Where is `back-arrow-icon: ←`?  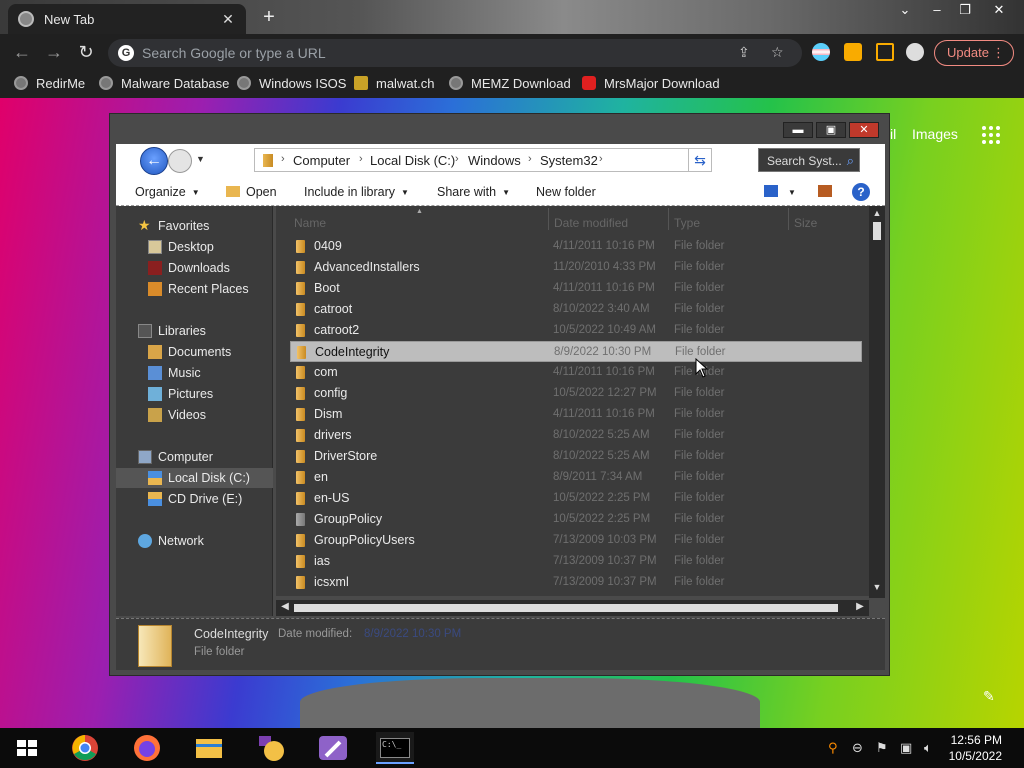 back-arrow-icon: ← is located at coordinates (22, 52).